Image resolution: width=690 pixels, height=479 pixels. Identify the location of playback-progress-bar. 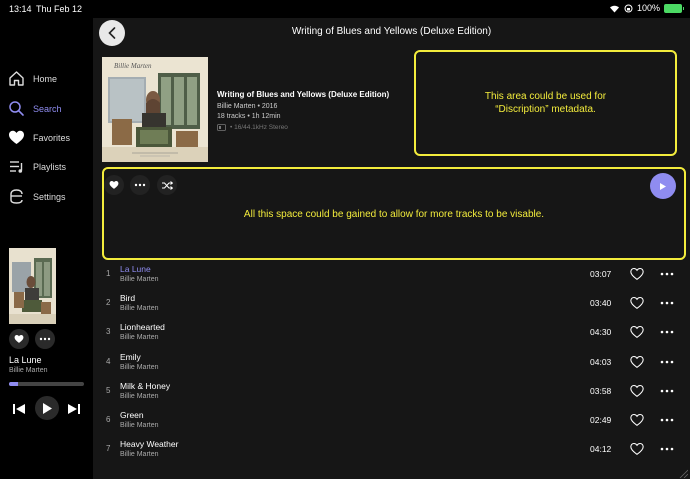
(46, 384).